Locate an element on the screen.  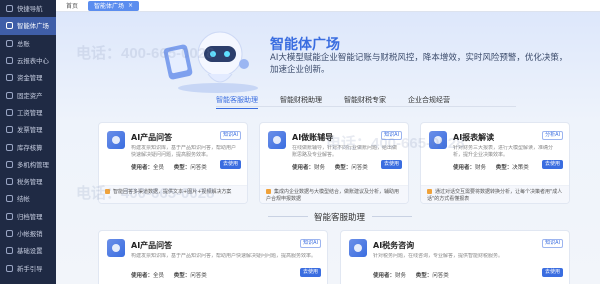
card-description: 在线做账辅导，针对不同行业做账问题，给出做账思路及专业解答。 is located at coordinates (345, 151).